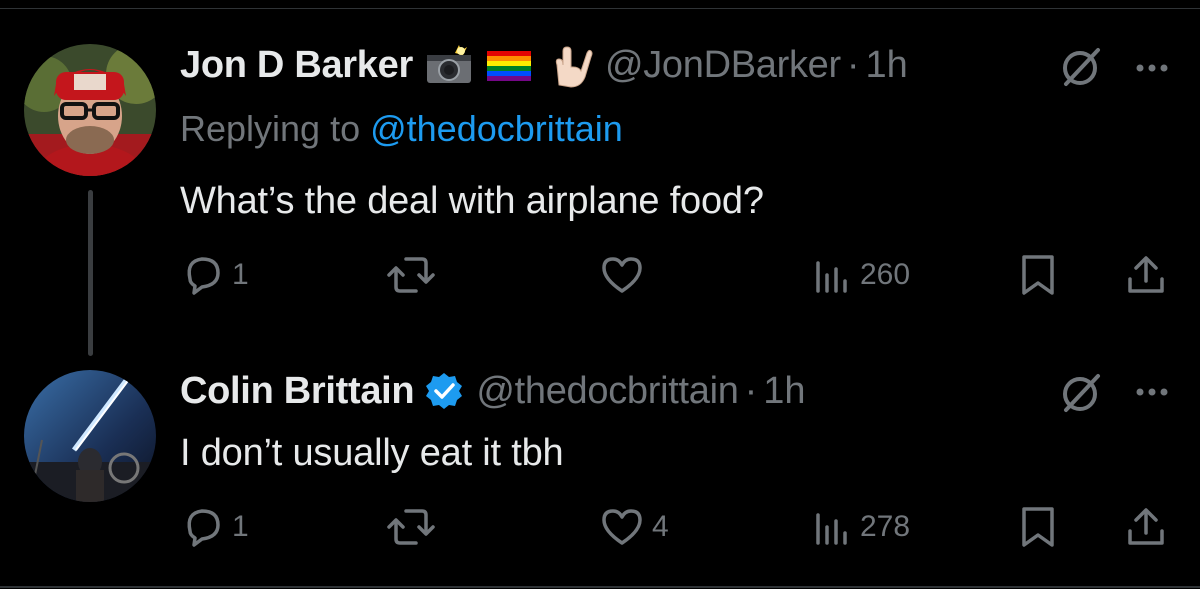 The height and width of the screenshot is (589, 1200). I want to click on bottom-divider, so click(600, 587).